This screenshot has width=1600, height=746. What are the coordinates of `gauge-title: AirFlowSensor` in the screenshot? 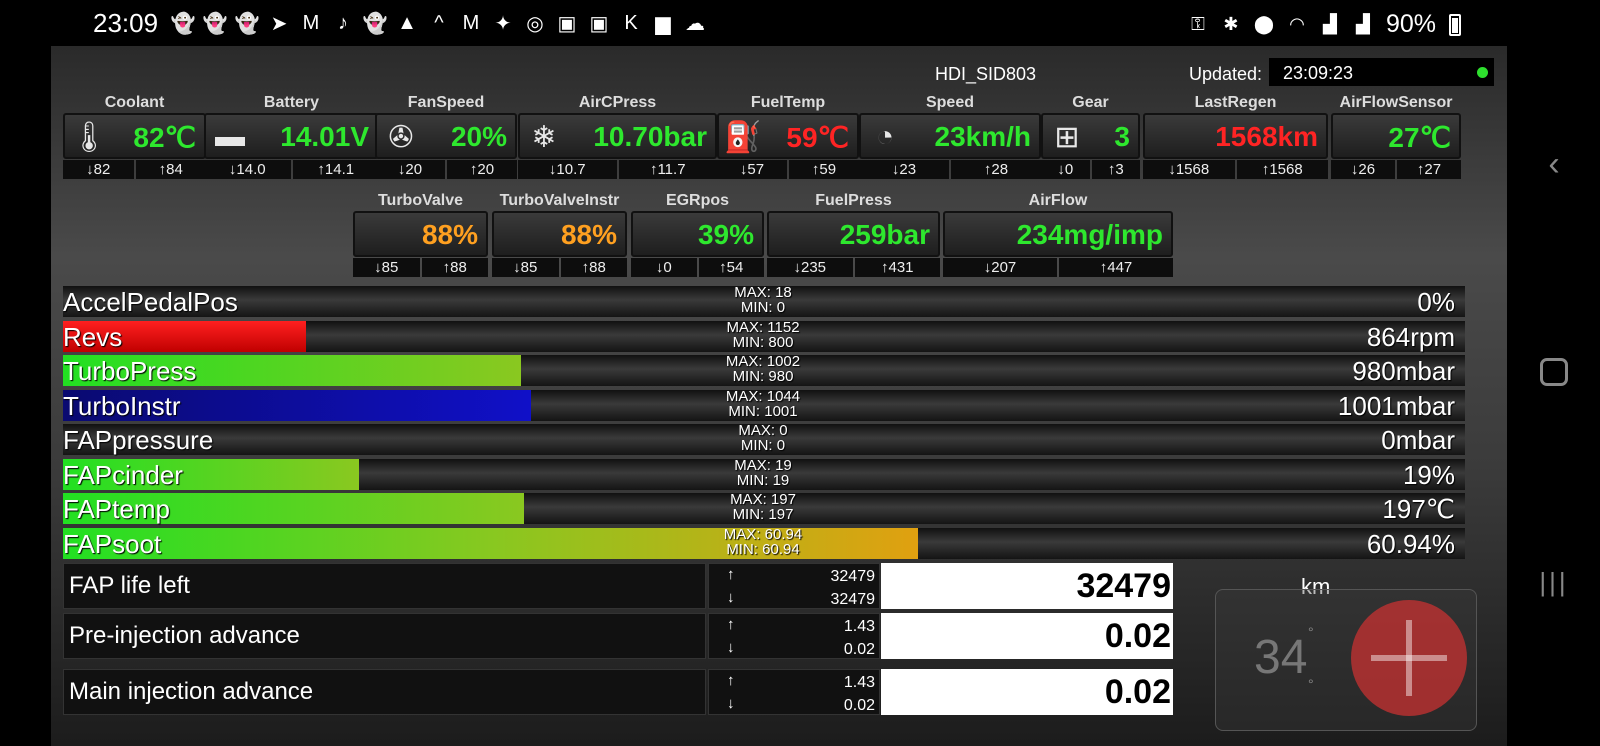 It's located at (1396, 102).